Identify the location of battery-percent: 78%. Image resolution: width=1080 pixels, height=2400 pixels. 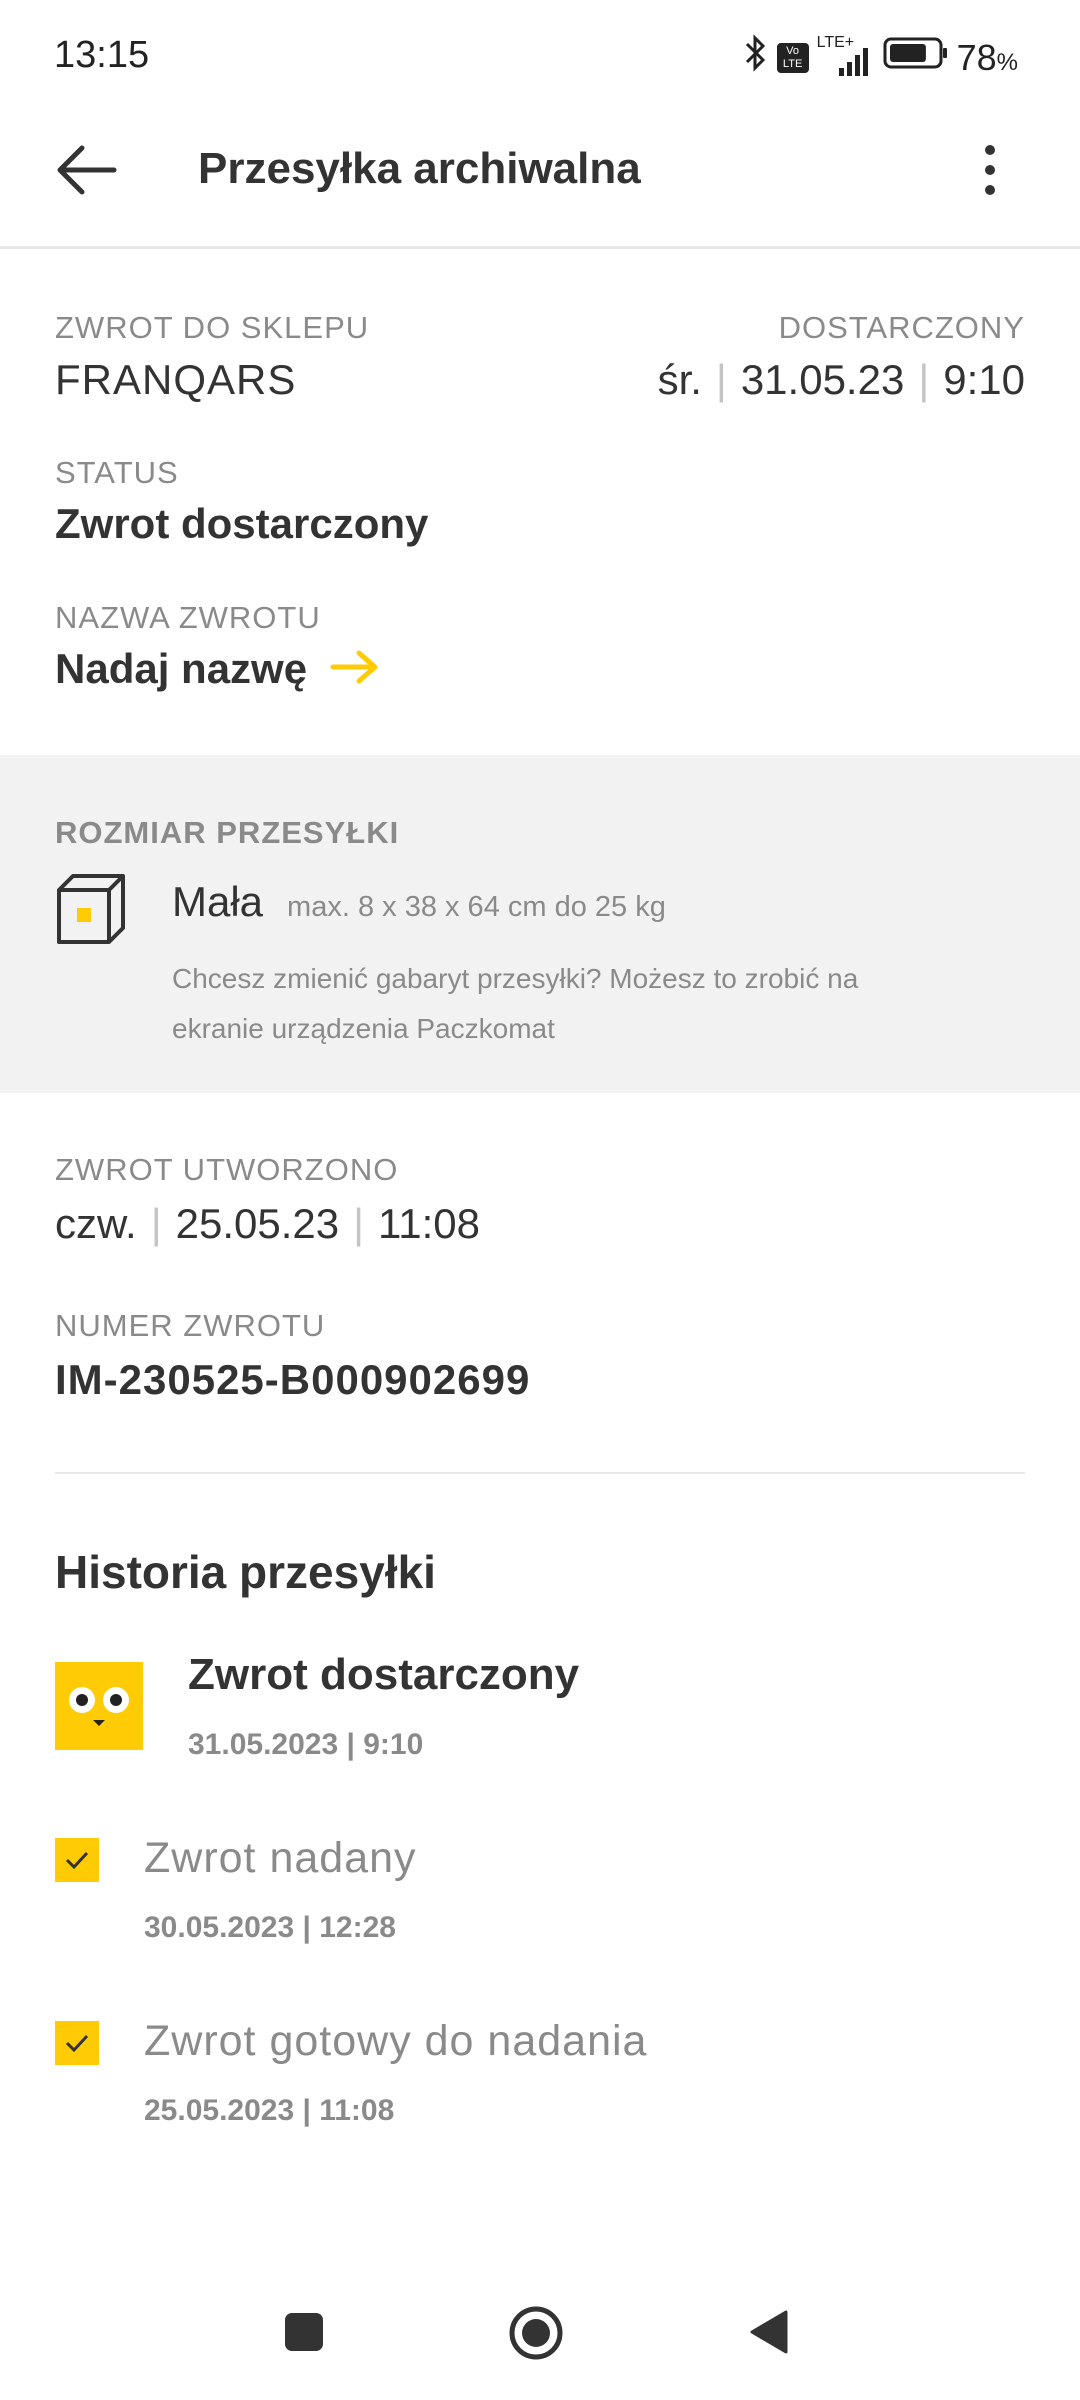
(987, 57).